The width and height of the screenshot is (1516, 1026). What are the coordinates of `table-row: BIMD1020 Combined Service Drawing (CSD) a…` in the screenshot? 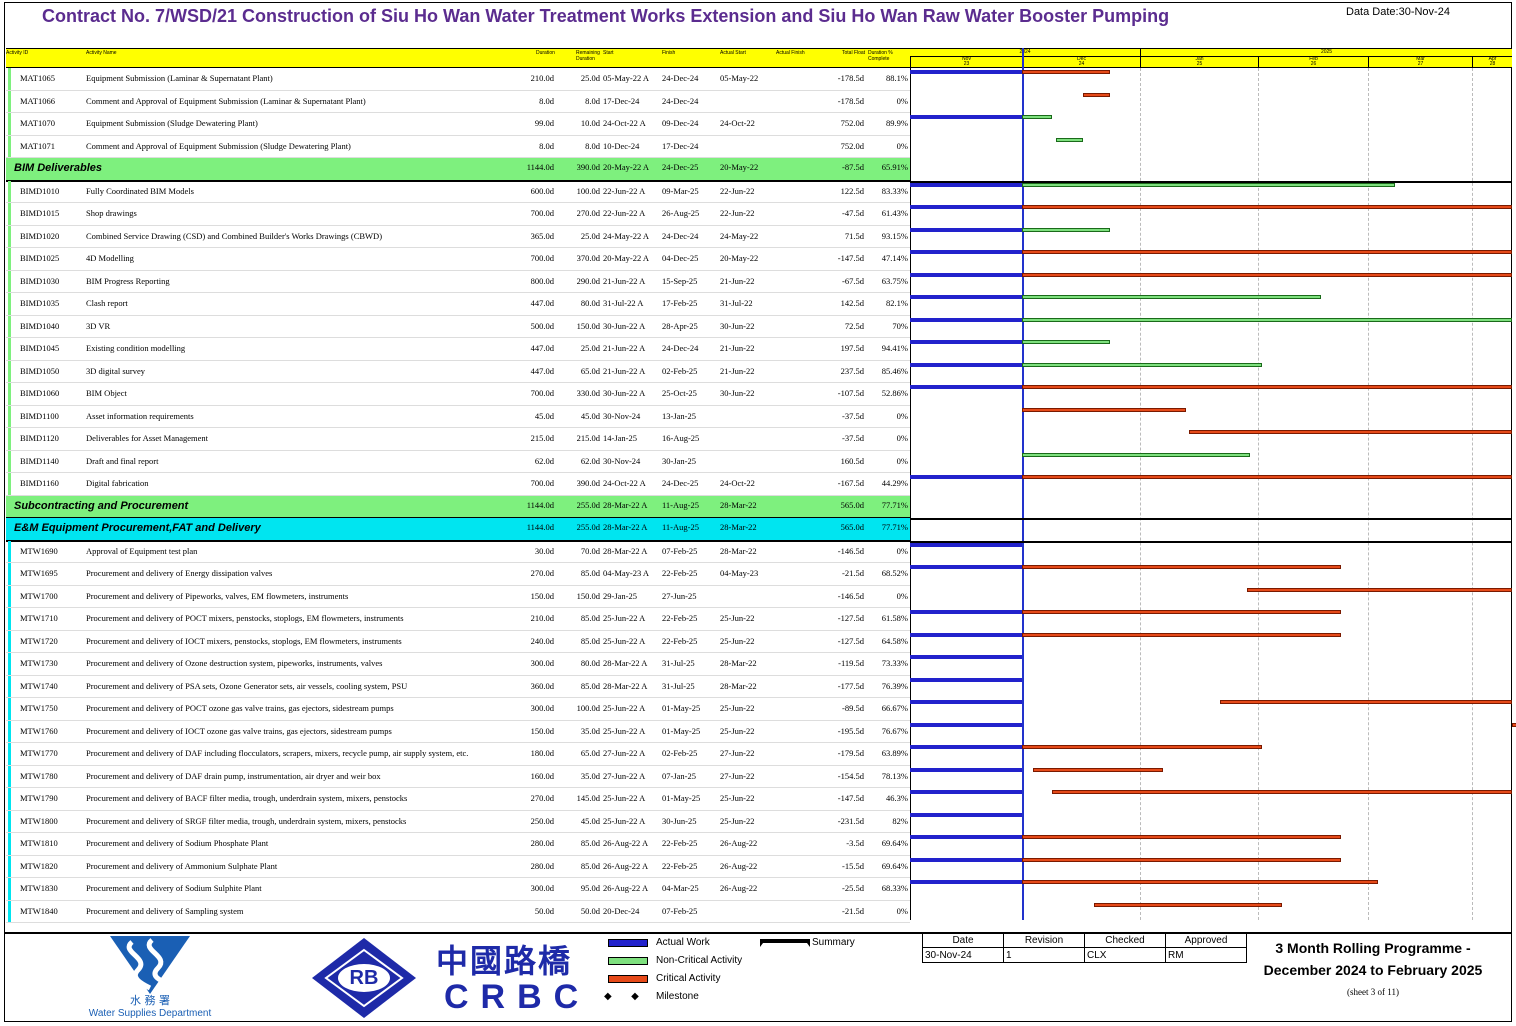 It's located at (458, 236).